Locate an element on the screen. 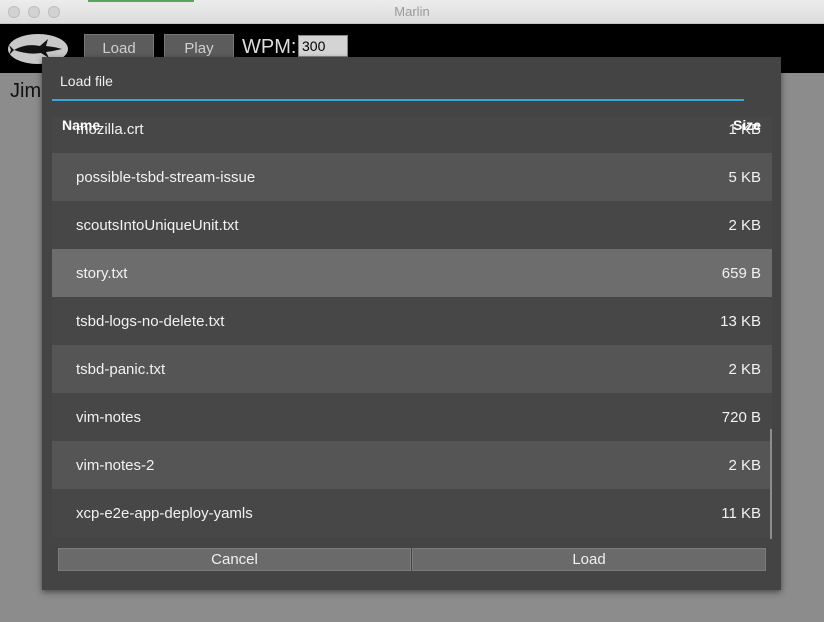 The image size is (824, 622). file-row: xcp-e2e-app-deploy-yamls 11 KB is located at coordinates (412, 513).